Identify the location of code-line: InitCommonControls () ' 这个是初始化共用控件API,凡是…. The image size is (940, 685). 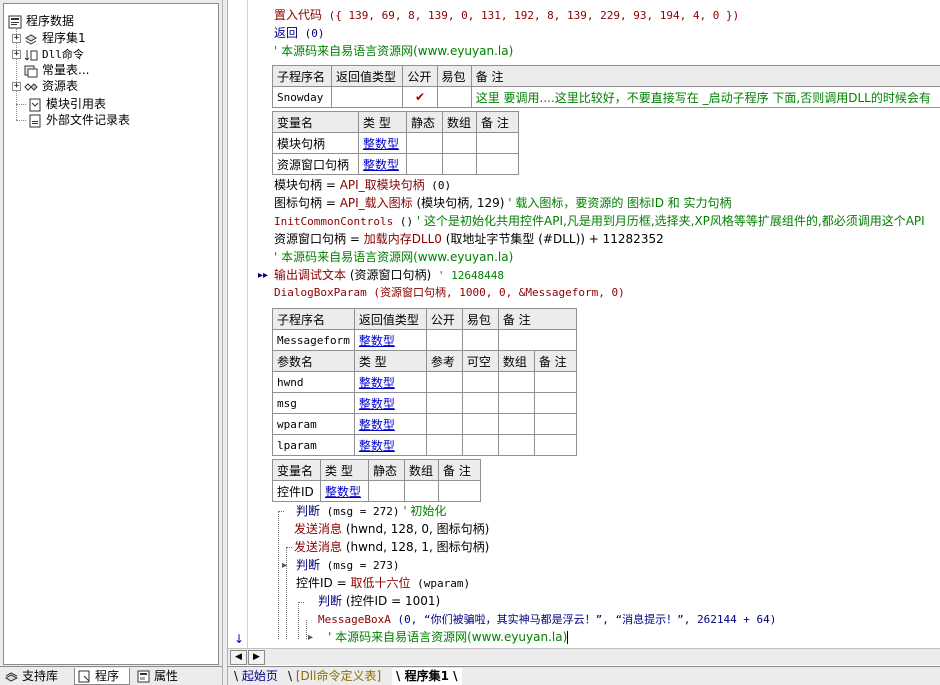
(599, 221).